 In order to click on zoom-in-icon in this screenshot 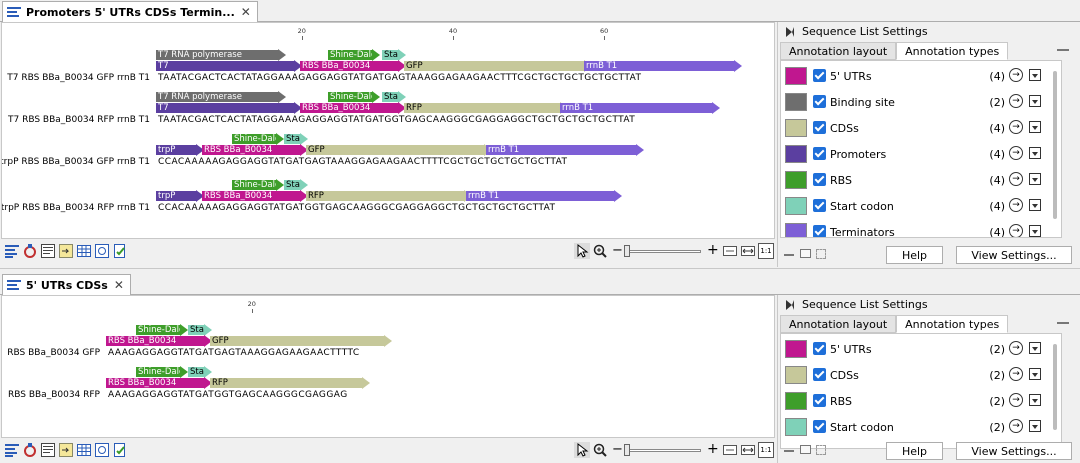, I will do `click(600, 450)`.